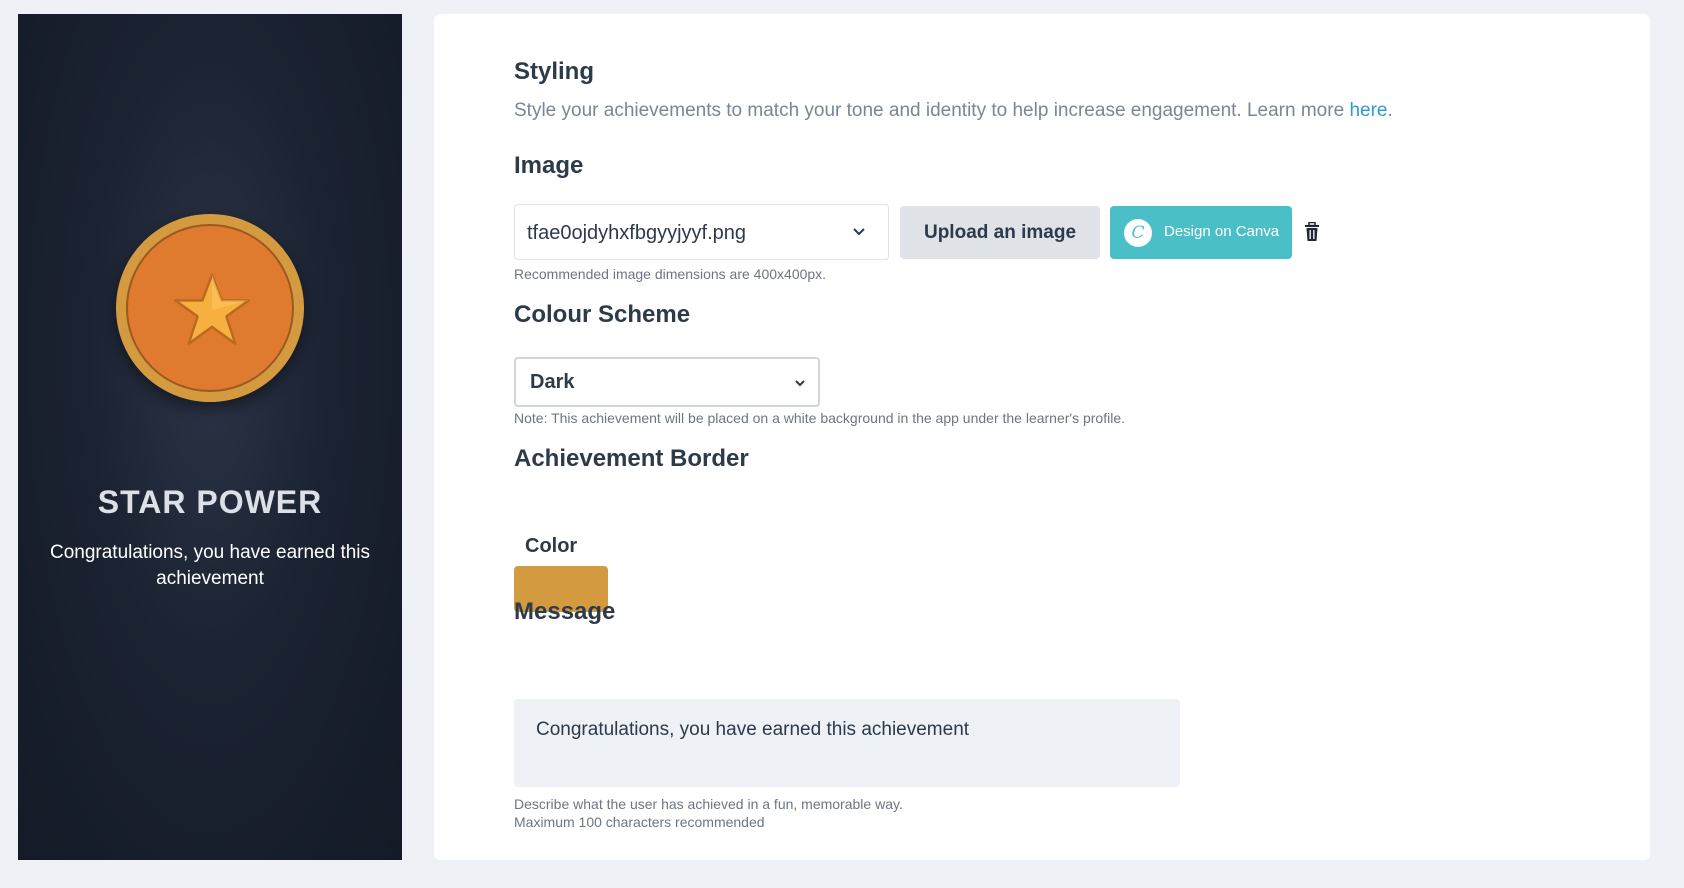  I want to click on colour-scheme-value: Dark, so click(552, 382).